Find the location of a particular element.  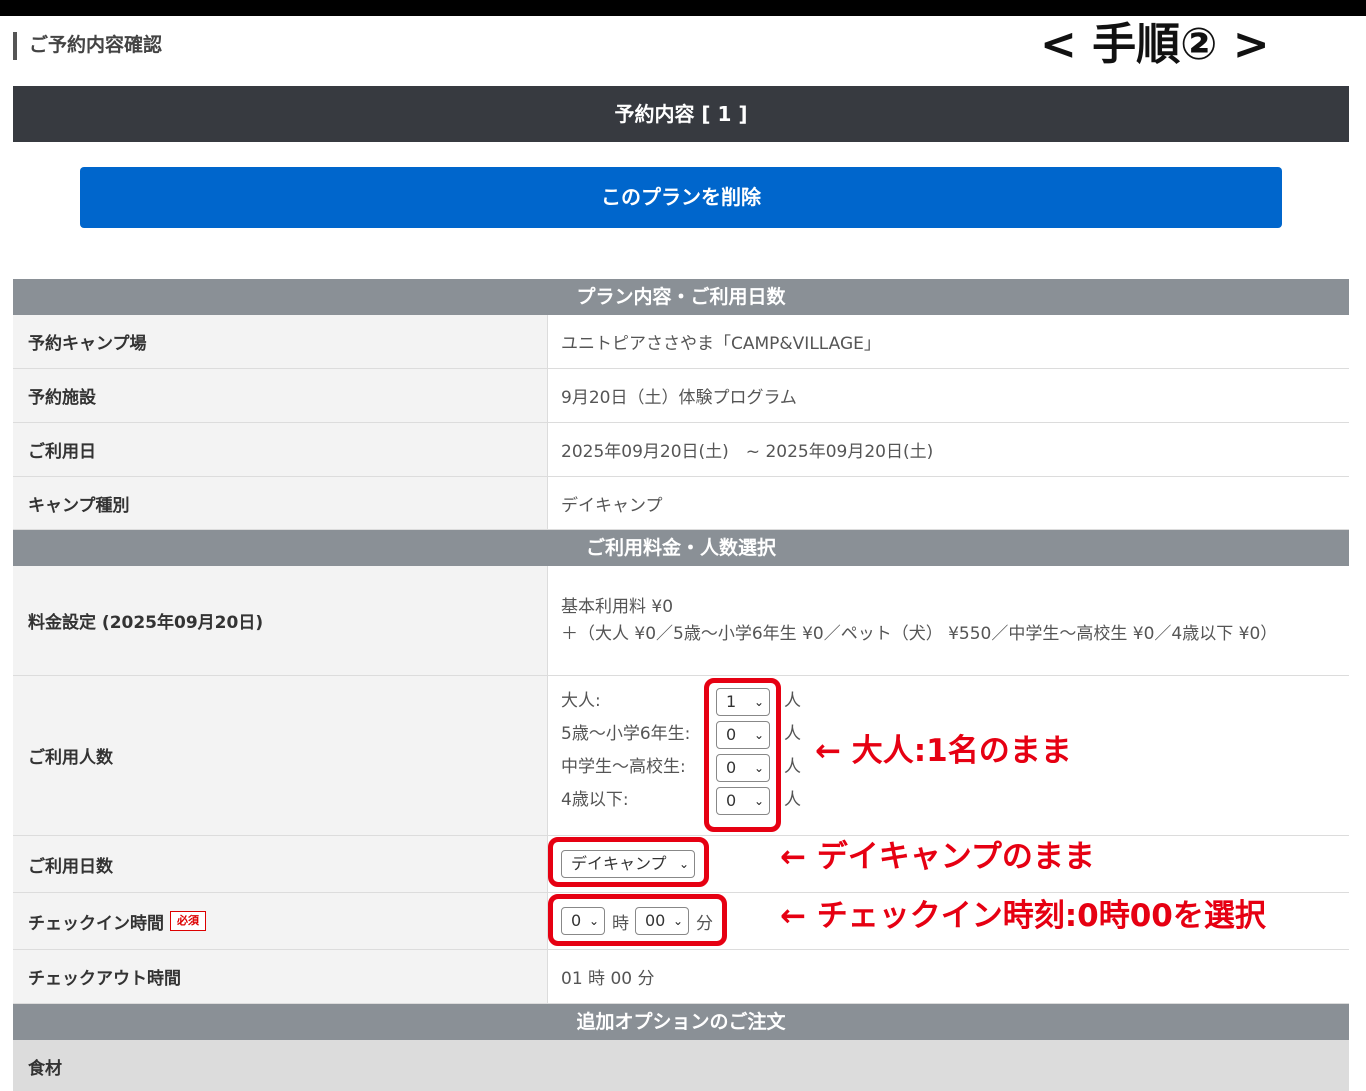

table-row: 予約施設 9月20日（土）体験プログラム is located at coordinates (681, 396).